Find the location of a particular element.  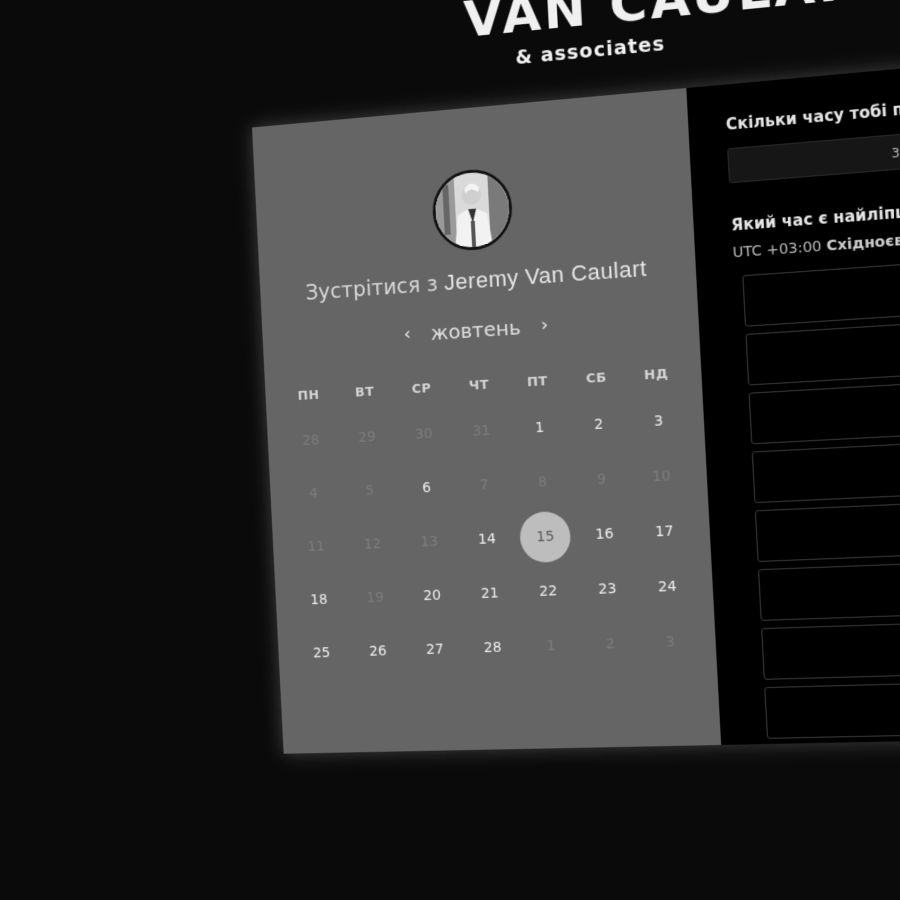

calendar-day-number: 19 is located at coordinates (375, 598).